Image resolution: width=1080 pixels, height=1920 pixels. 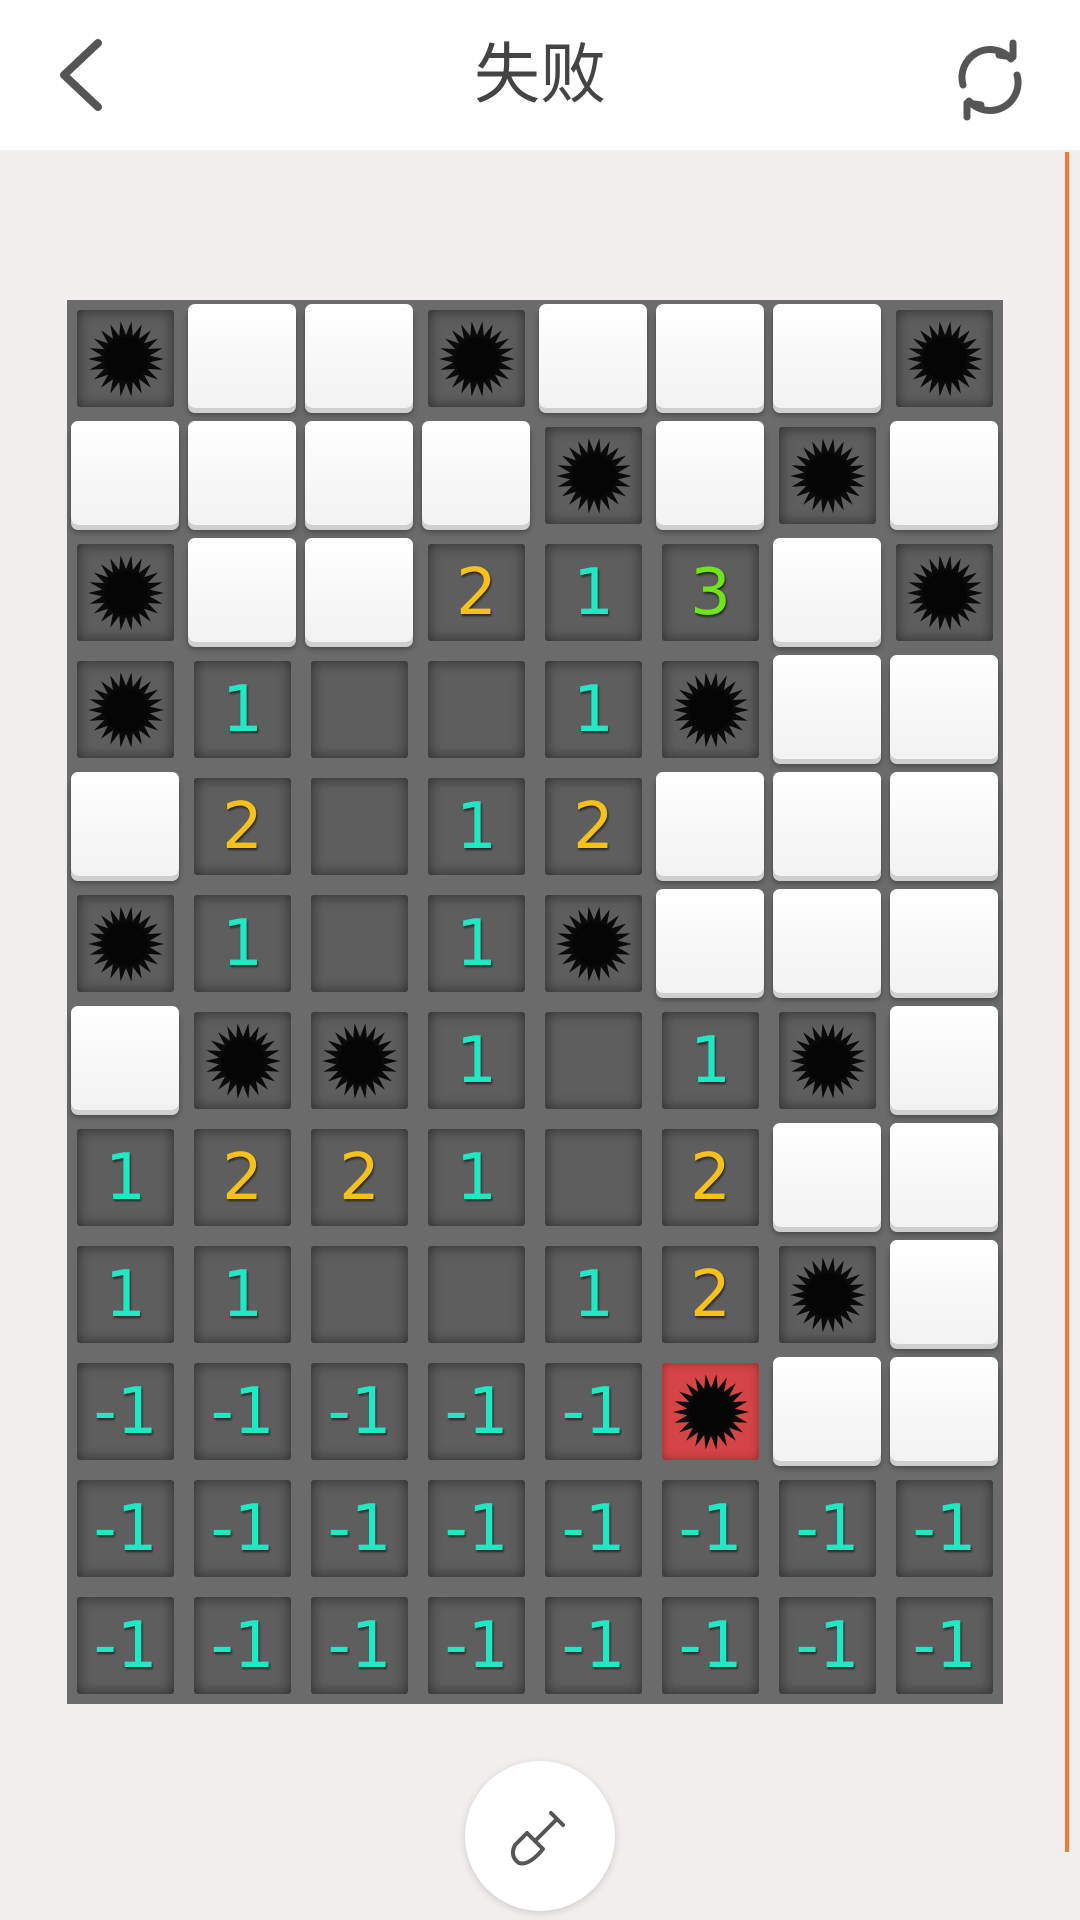 What do you see at coordinates (710, 592) in the screenshot?
I see `revealed-cell: 3` at bounding box center [710, 592].